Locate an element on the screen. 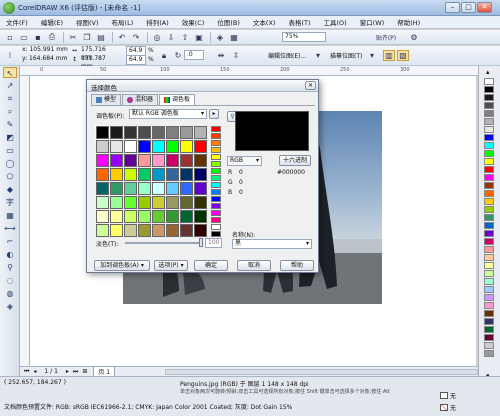 This screenshot has height=416, width=500. menu-arrange: 排列(A) is located at coordinates (157, 22).